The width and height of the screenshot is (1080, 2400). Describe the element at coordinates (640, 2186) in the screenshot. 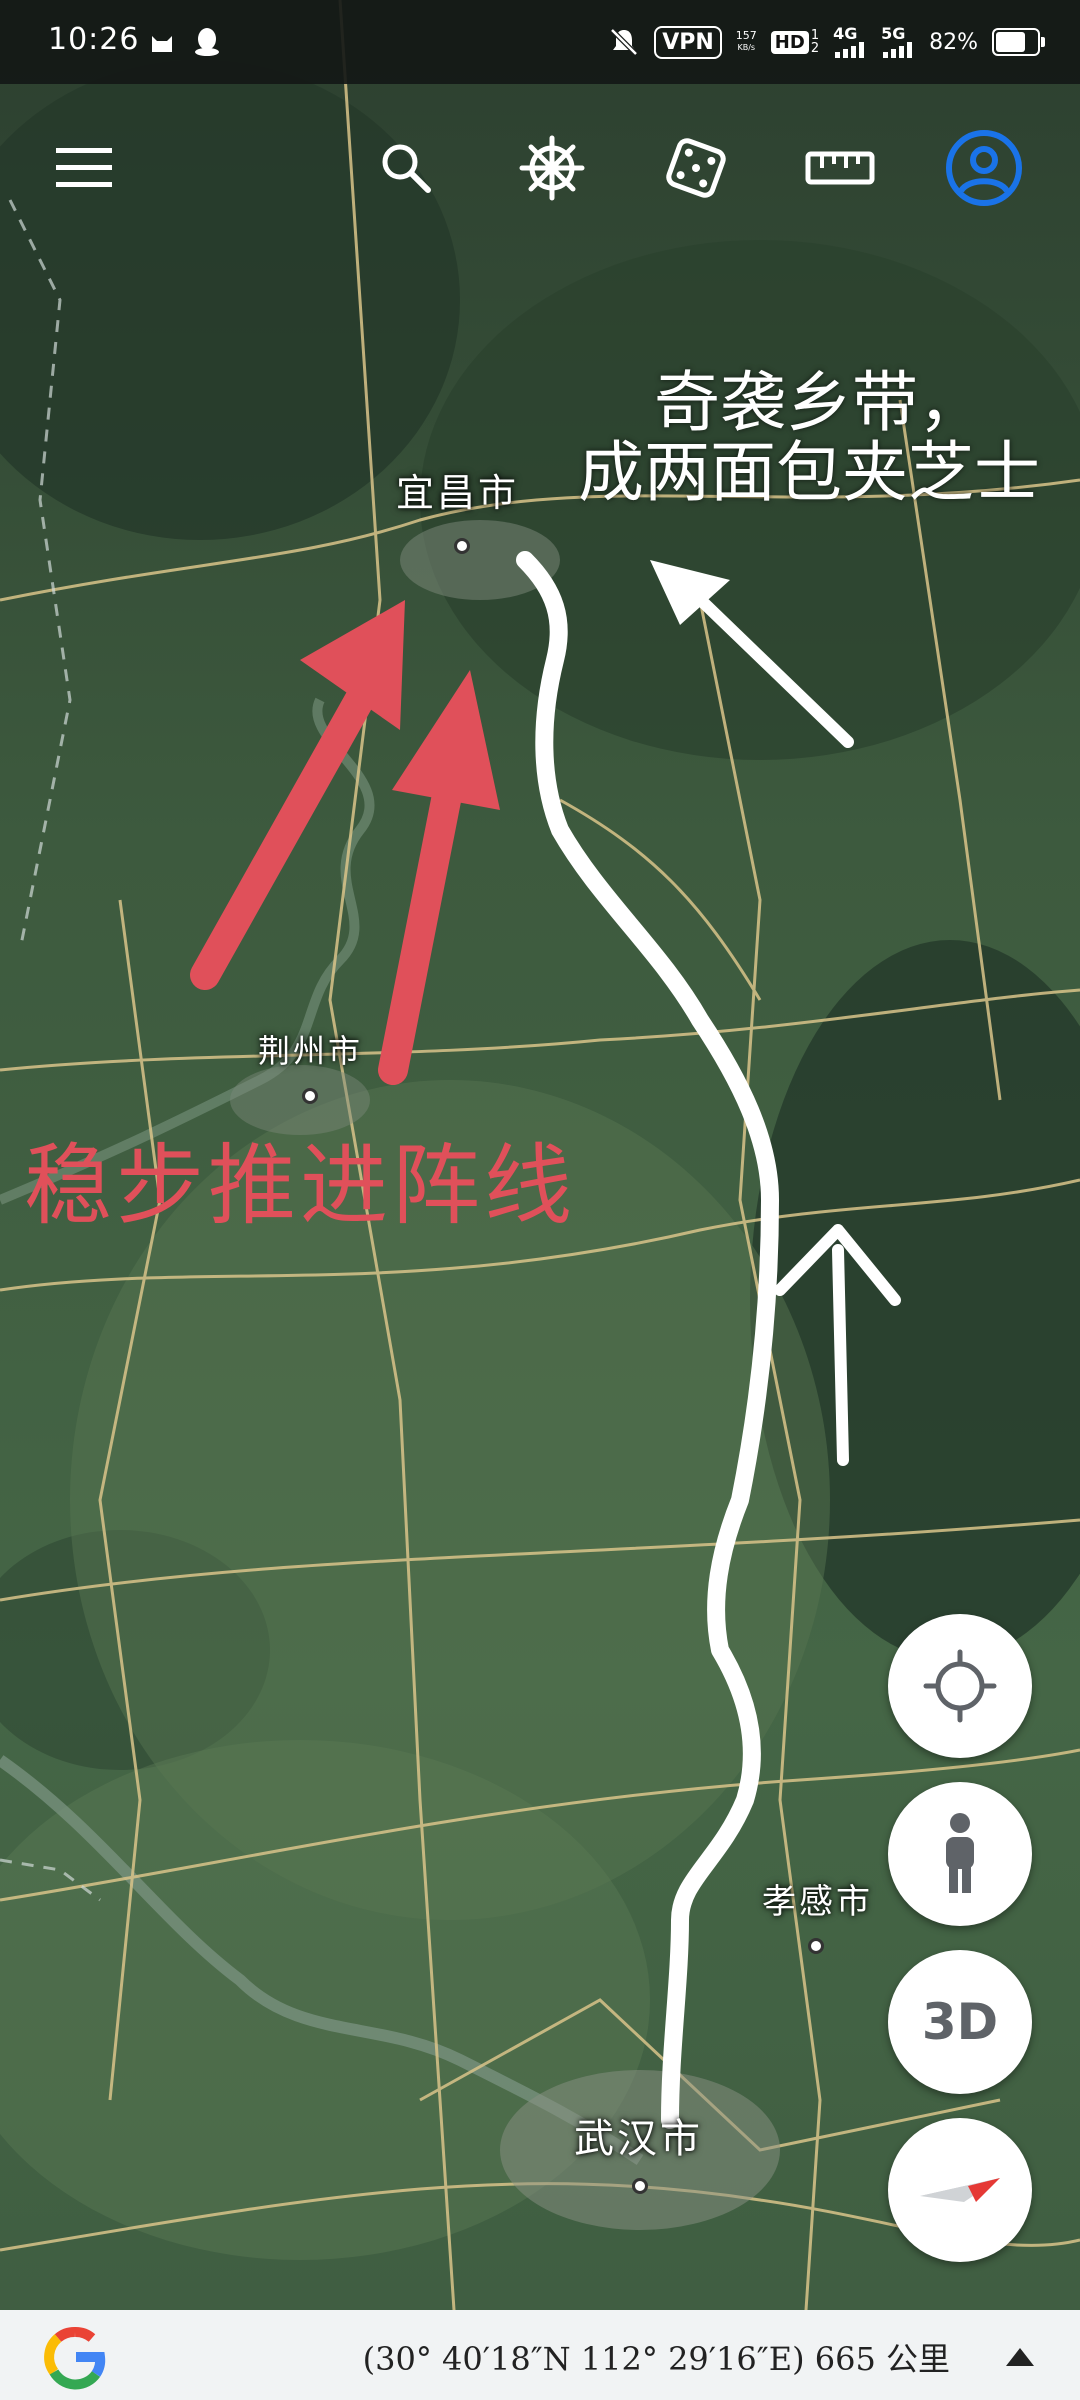

I see `city-dot-wuhan` at that location.